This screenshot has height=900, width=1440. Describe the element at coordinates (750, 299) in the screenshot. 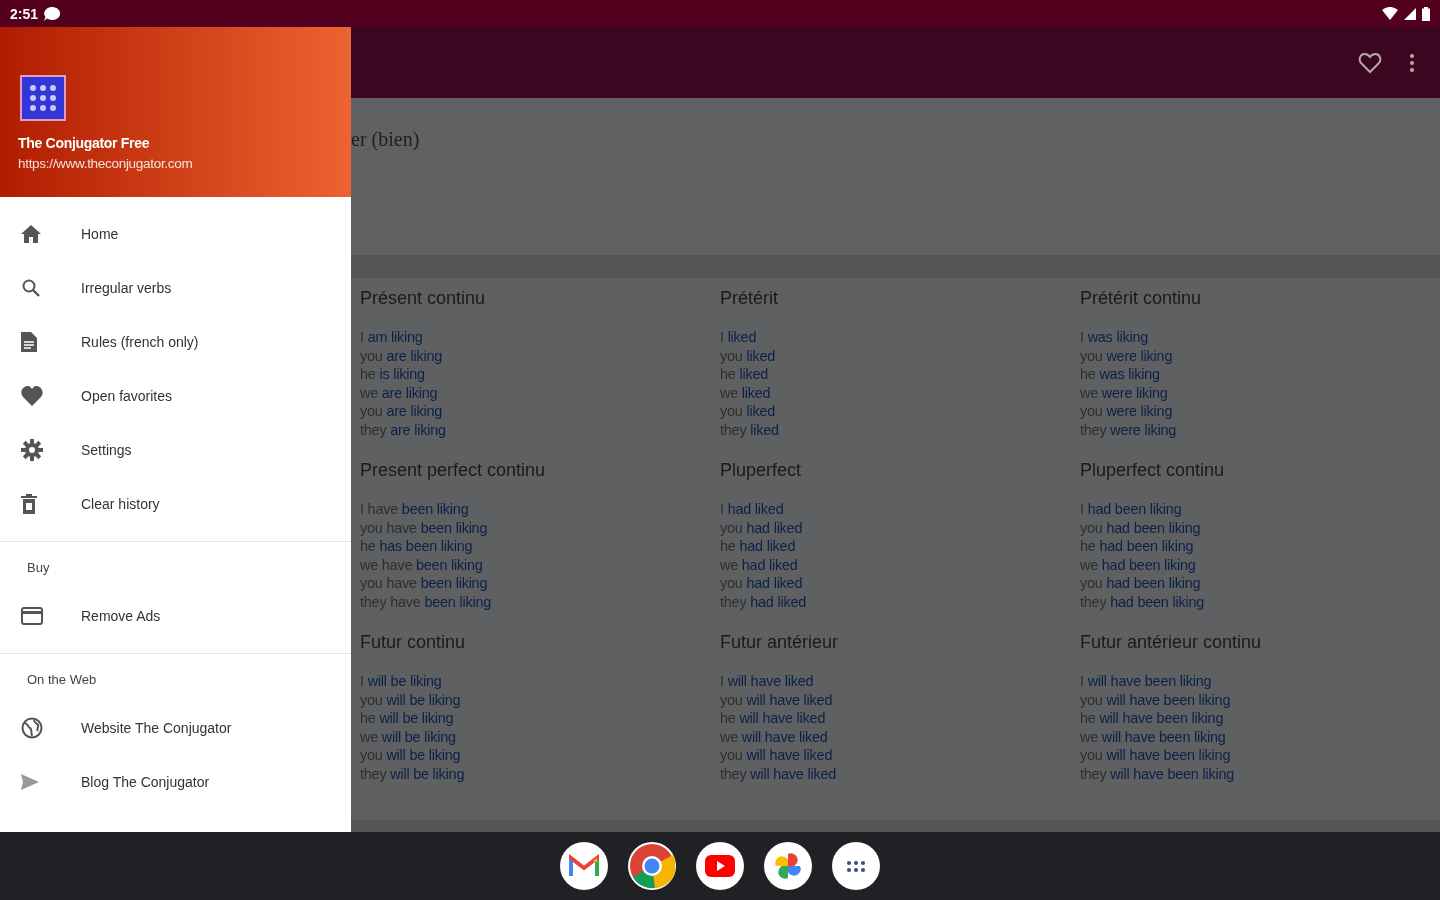

I see `tense-heading: Prétérit` at that location.